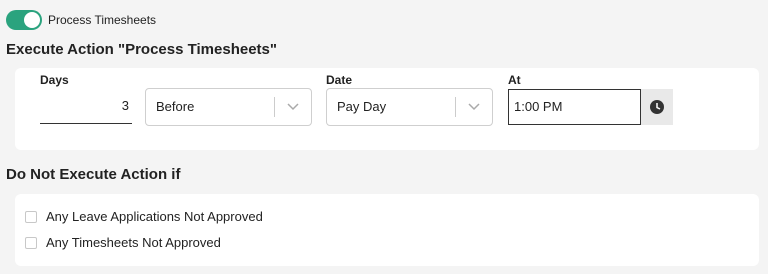 The height and width of the screenshot is (274, 768). I want to click on do-not-execute-title: Do Not Execute Action if, so click(93, 174).